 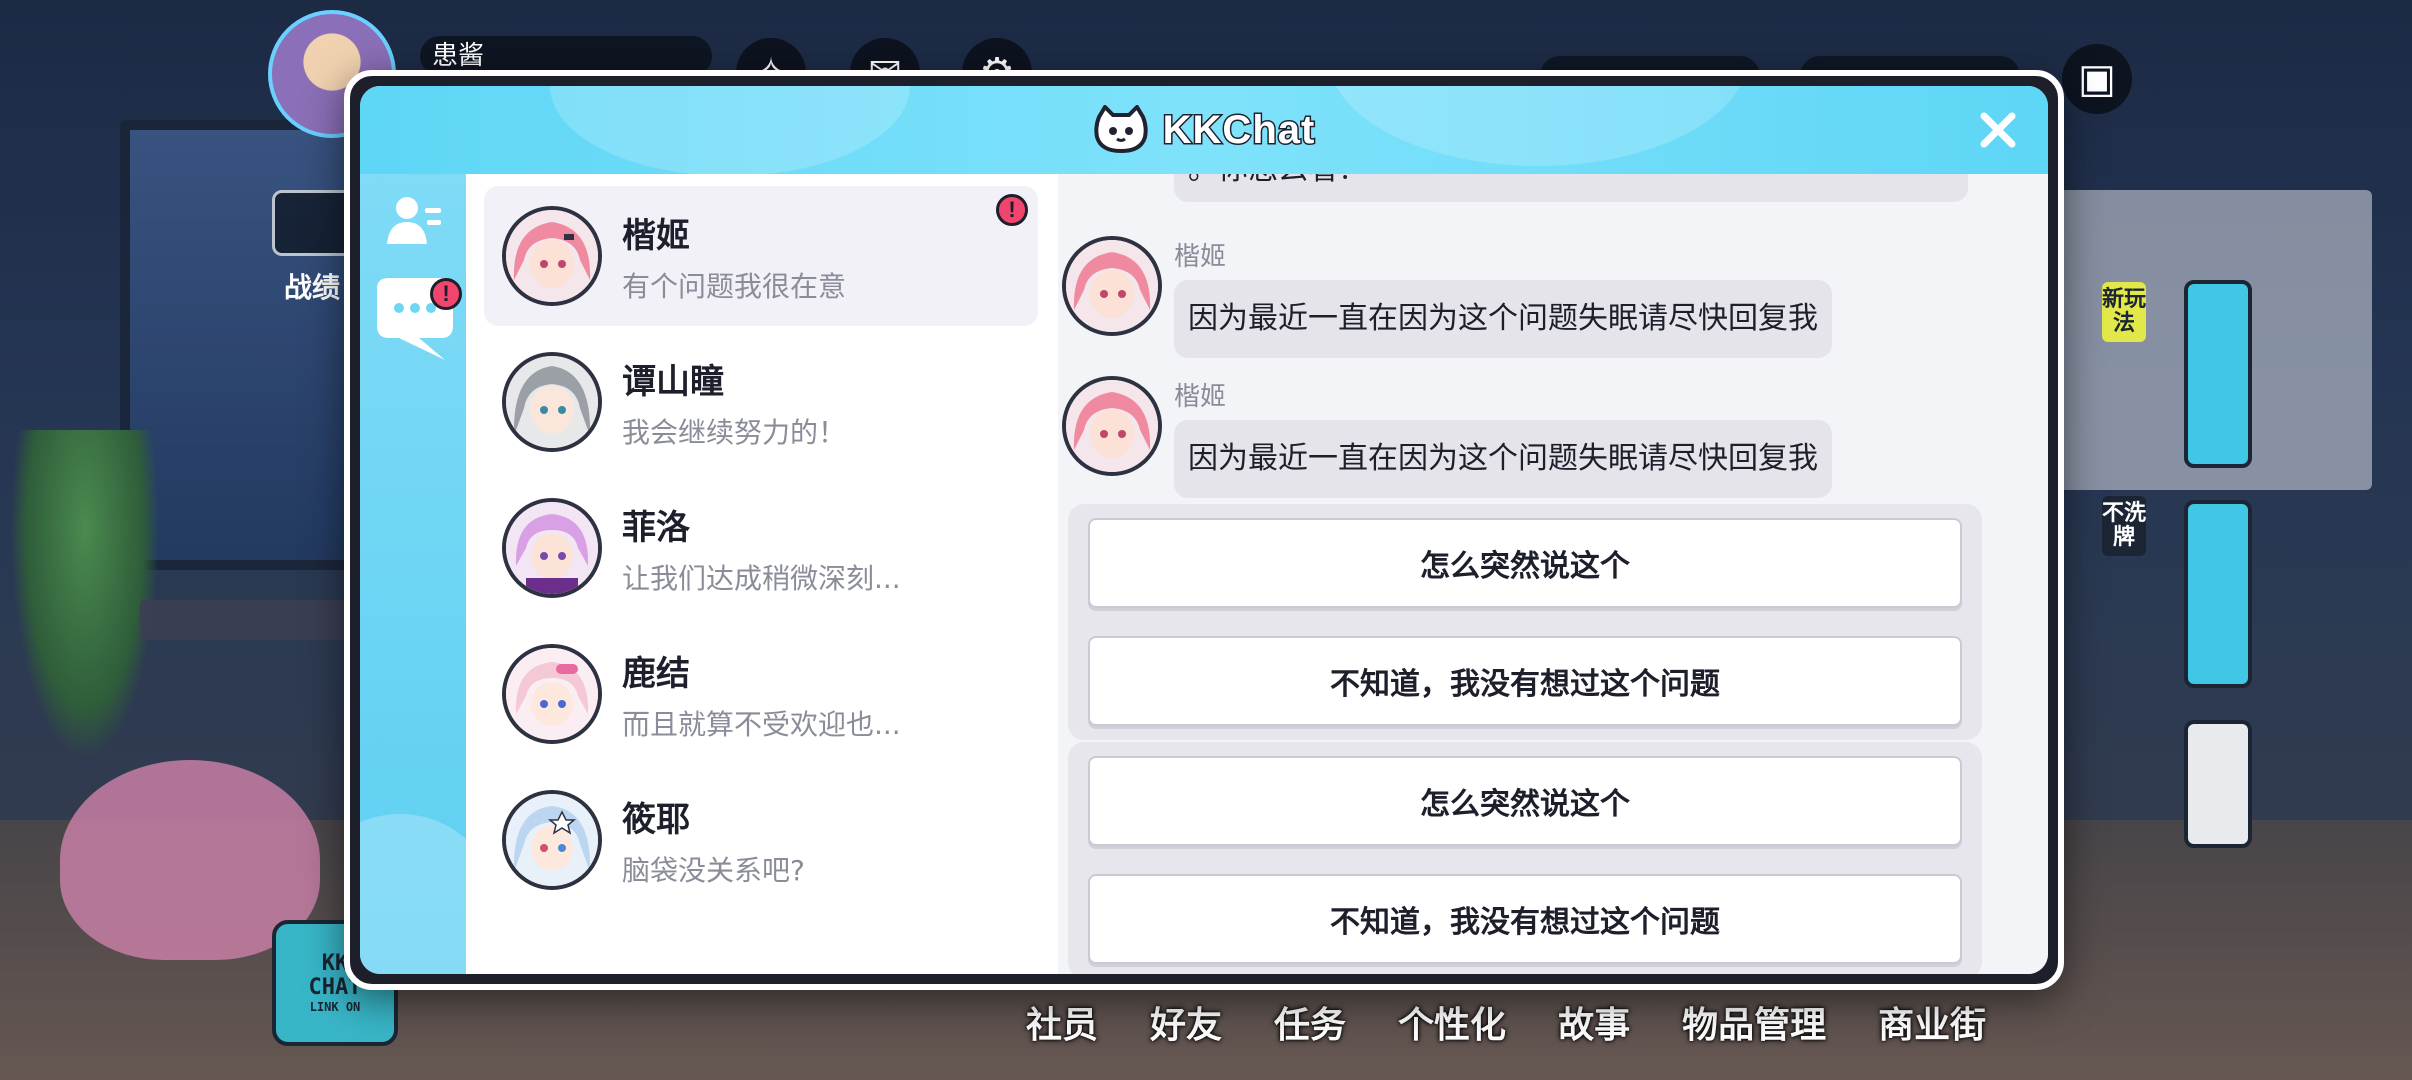 What do you see at coordinates (85, 595) in the screenshot?
I see `background-plant` at bounding box center [85, 595].